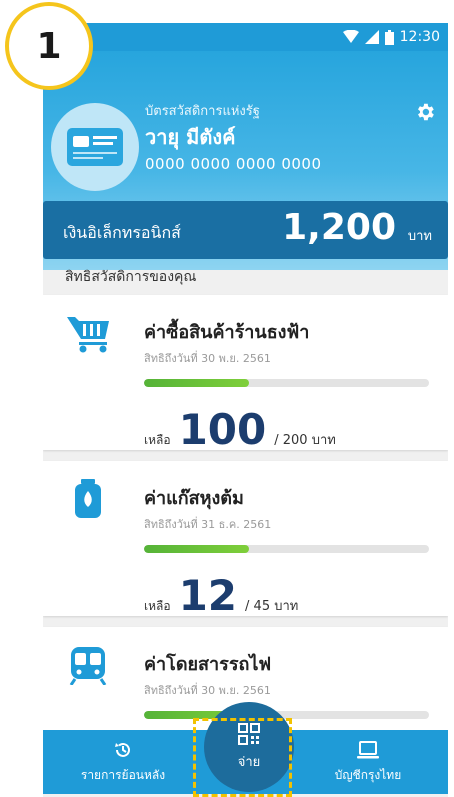 This screenshot has width=454, height=797. Describe the element at coordinates (88, 666) in the screenshot. I see `train-icon` at that location.